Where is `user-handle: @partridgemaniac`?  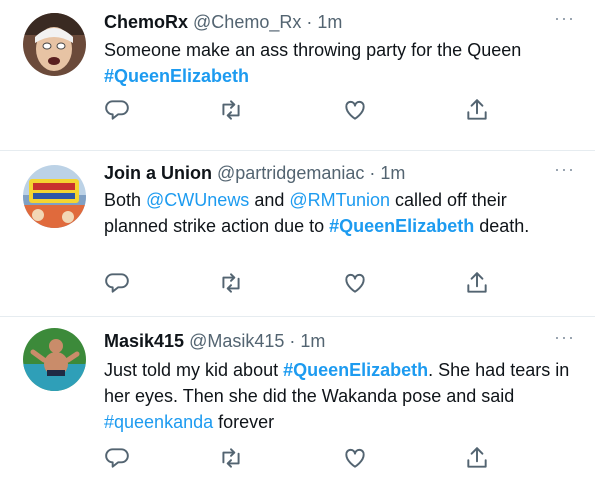
user-handle: @partridgemaniac is located at coordinates (290, 173).